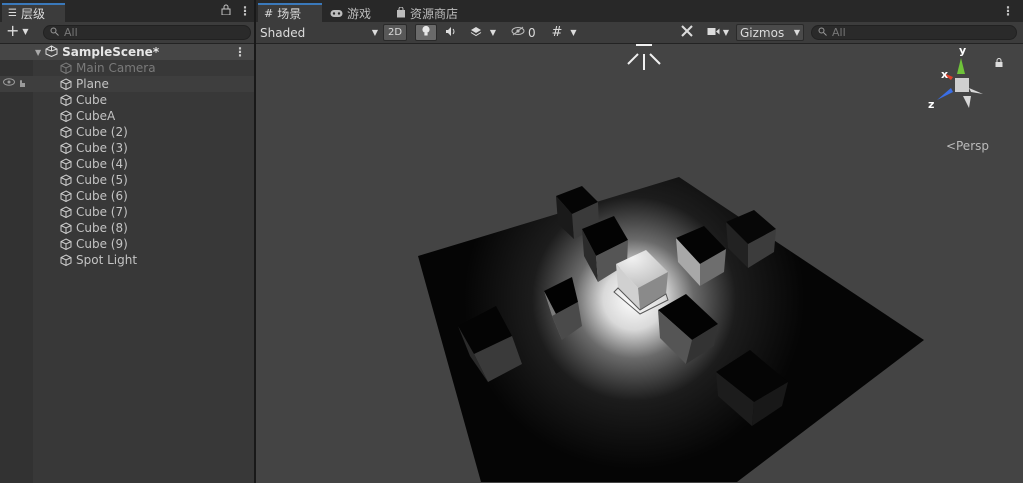 This screenshot has height=483, width=1023. I want to click on toggle-2d-label: 2D, so click(395, 32).